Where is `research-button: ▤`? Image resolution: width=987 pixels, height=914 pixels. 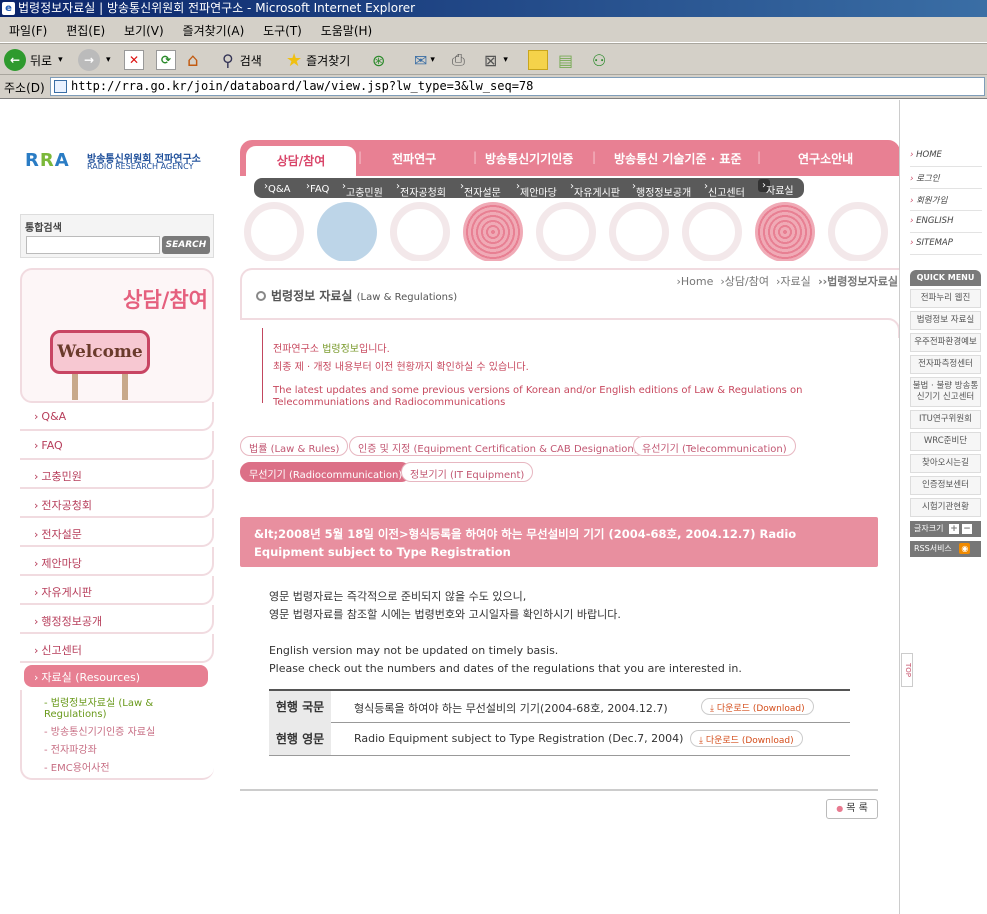
research-button: ▤ is located at coordinates (565, 60).